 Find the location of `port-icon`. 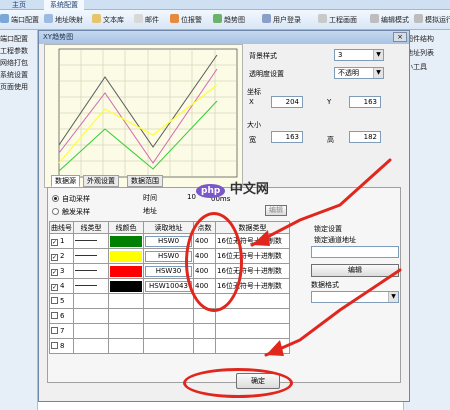

port-icon is located at coordinates (4, 18).